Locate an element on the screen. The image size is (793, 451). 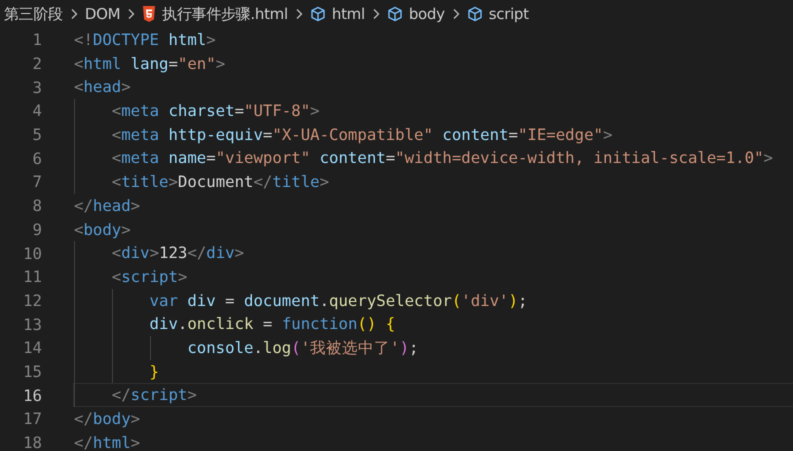
code-line: } is located at coordinates (433, 372).